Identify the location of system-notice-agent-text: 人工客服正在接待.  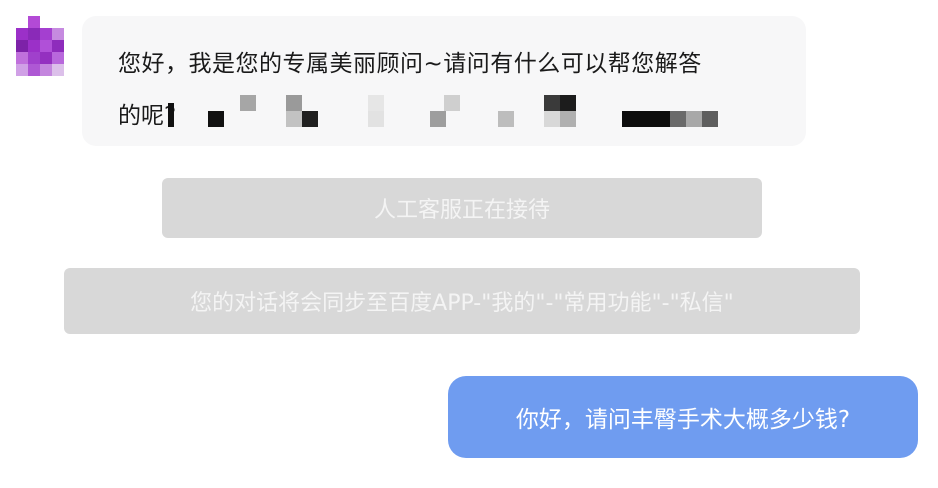
(461, 210).